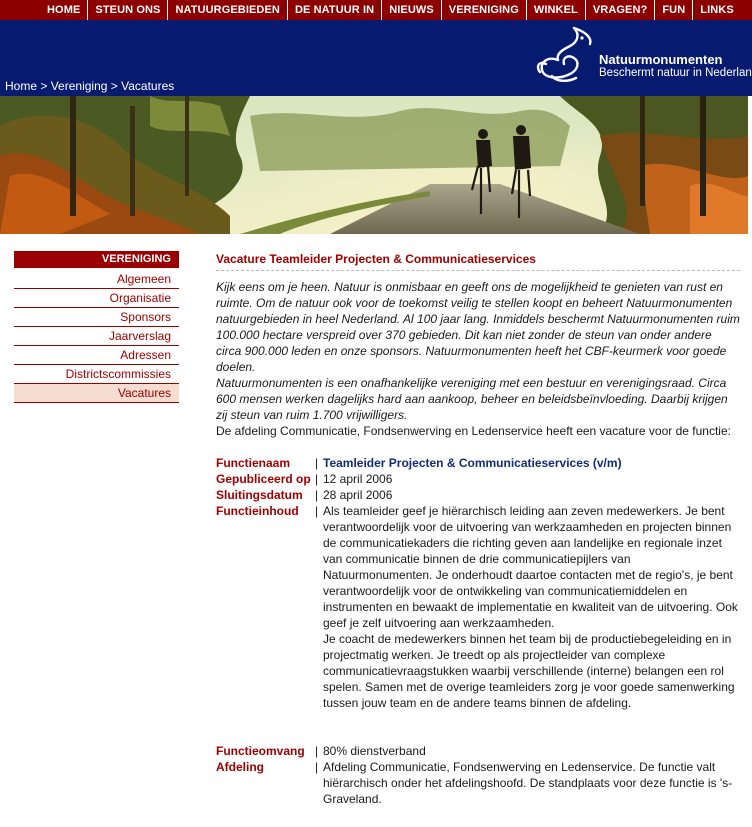 The width and height of the screenshot is (752, 827). What do you see at coordinates (374, 751) in the screenshot?
I see `field-value-functieomvang: 80% dienstverband` at bounding box center [374, 751].